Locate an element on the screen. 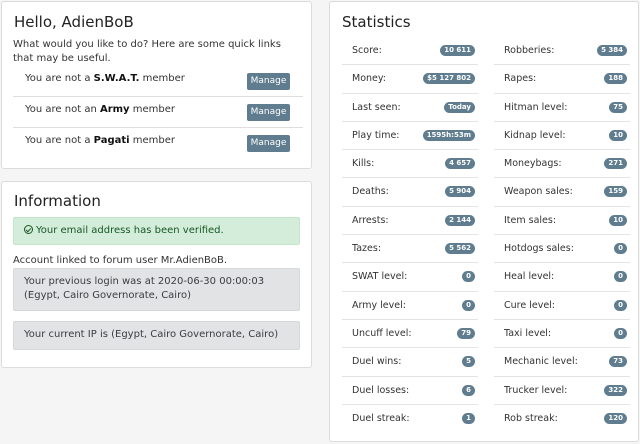 The width and height of the screenshot is (640, 444). stat-label: Money: is located at coordinates (369, 79).